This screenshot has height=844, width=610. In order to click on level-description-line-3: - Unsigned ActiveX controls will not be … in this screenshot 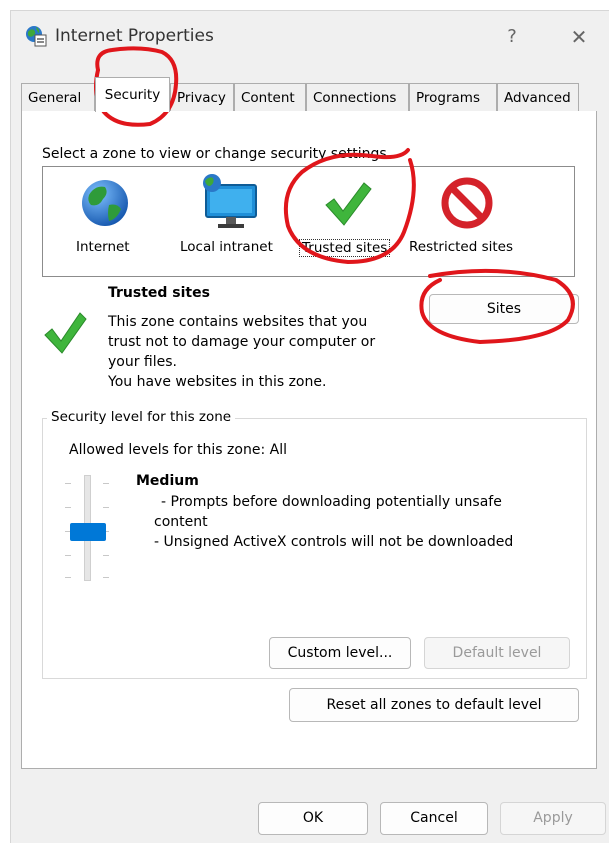, I will do `click(334, 542)`.